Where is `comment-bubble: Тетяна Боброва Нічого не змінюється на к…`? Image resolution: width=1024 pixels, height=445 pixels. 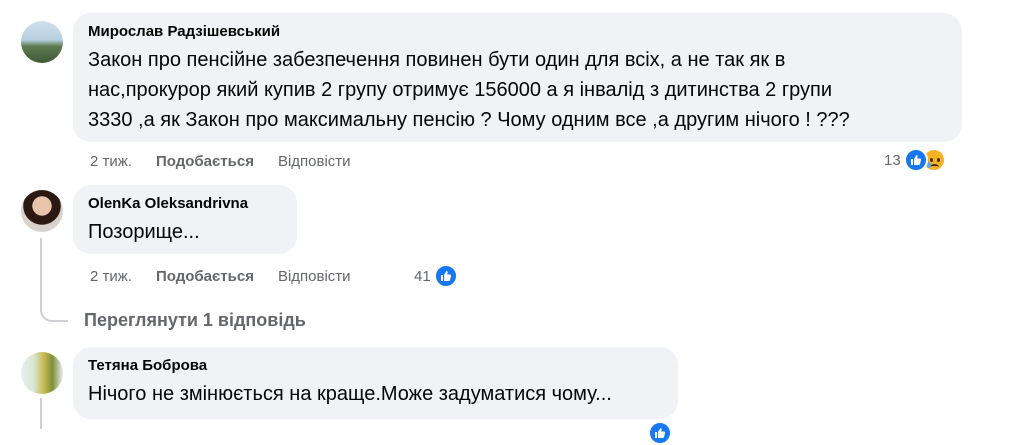
comment-bubble: Тетяна Боброва Нічого не змінюється на к… is located at coordinates (375, 383).